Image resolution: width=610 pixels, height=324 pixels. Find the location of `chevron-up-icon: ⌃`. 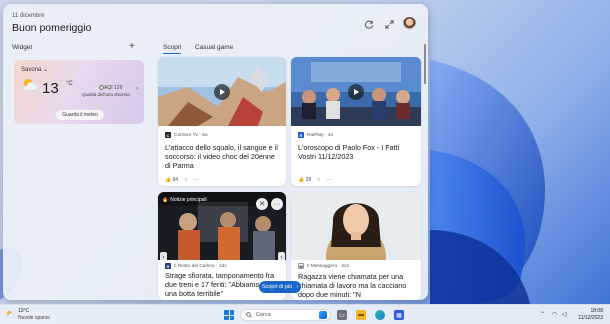

chevron-up-icon: ⌃ is located at coordinates (542, 314).